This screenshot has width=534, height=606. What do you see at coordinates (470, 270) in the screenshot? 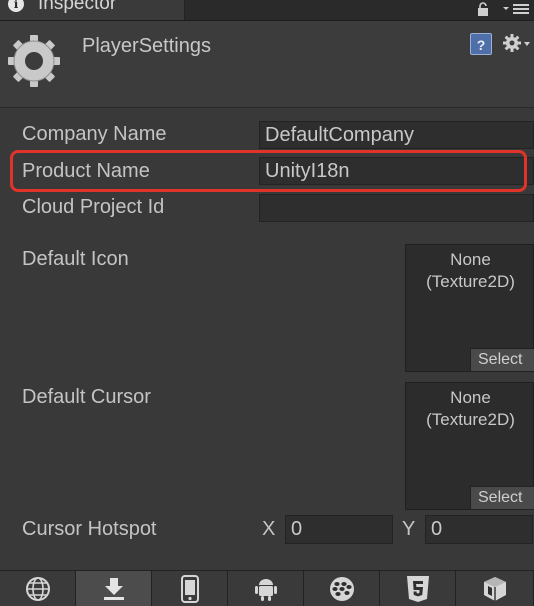
I see `default-icon-texture-name: None (Texture2D)` at bounding box center [470, 270].